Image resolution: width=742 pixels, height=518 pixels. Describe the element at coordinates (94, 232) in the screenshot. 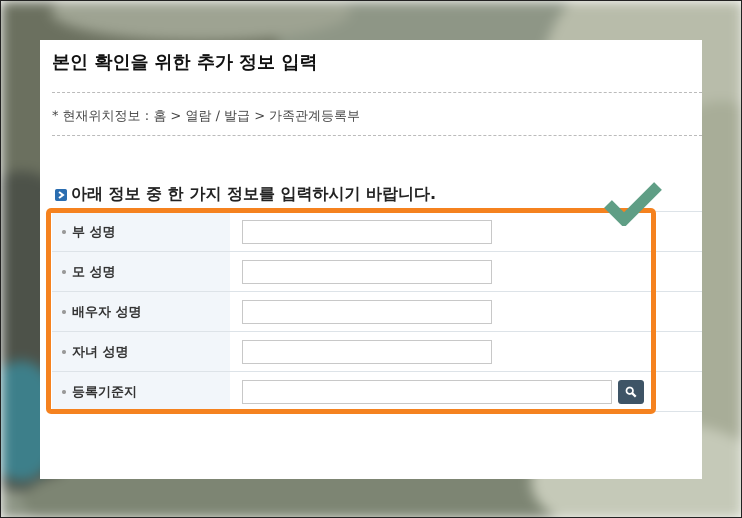

I see `field-label: 부 성명` at that location.